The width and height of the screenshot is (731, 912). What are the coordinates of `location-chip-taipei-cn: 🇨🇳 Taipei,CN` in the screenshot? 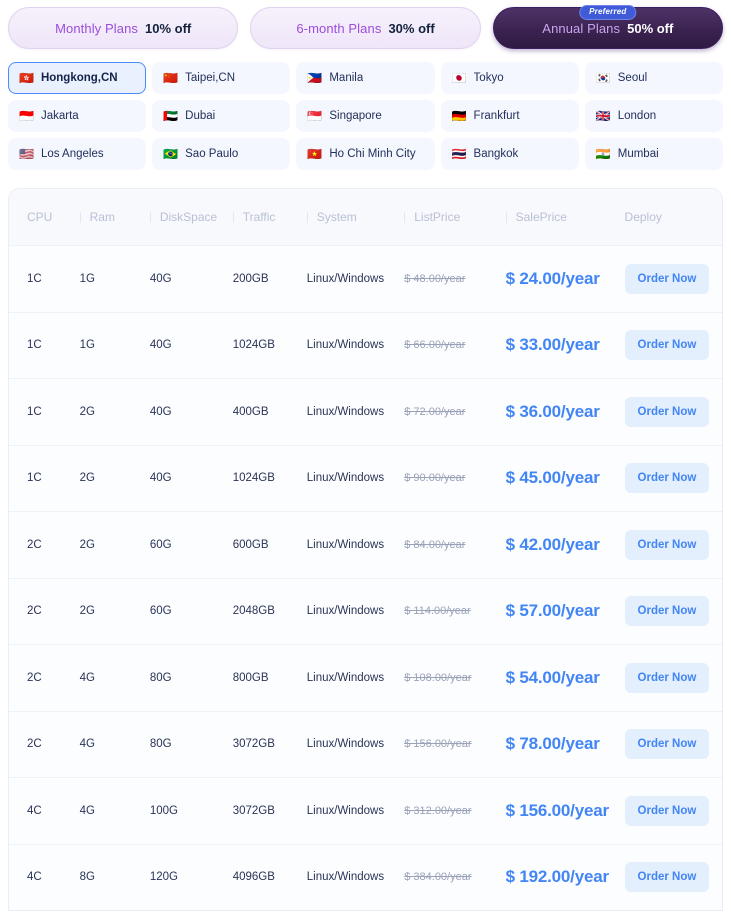 It's located at (221, 78).